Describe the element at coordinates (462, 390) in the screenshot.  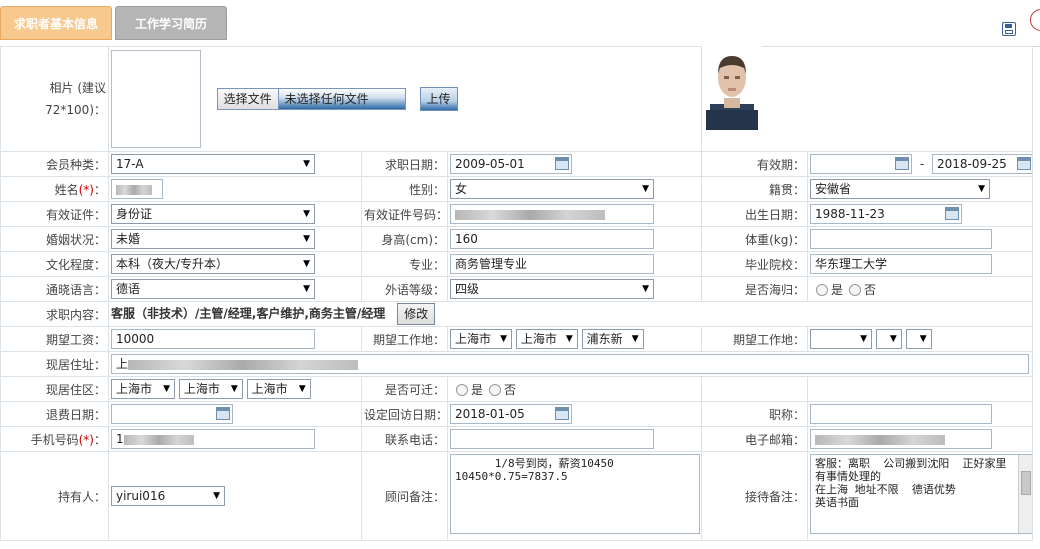
I see `relocate-yes-radio` at that location.